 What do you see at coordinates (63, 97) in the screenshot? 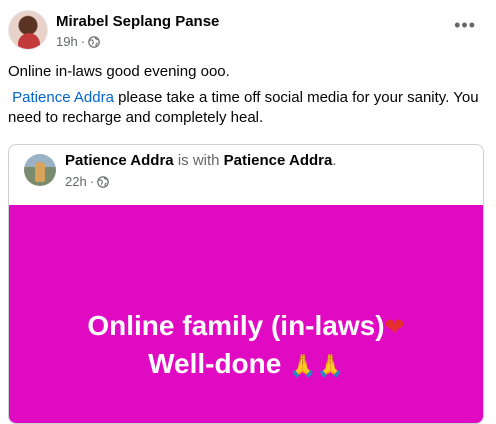
I see `mention-link: Patience Addra` at bounding box center [63, 97].